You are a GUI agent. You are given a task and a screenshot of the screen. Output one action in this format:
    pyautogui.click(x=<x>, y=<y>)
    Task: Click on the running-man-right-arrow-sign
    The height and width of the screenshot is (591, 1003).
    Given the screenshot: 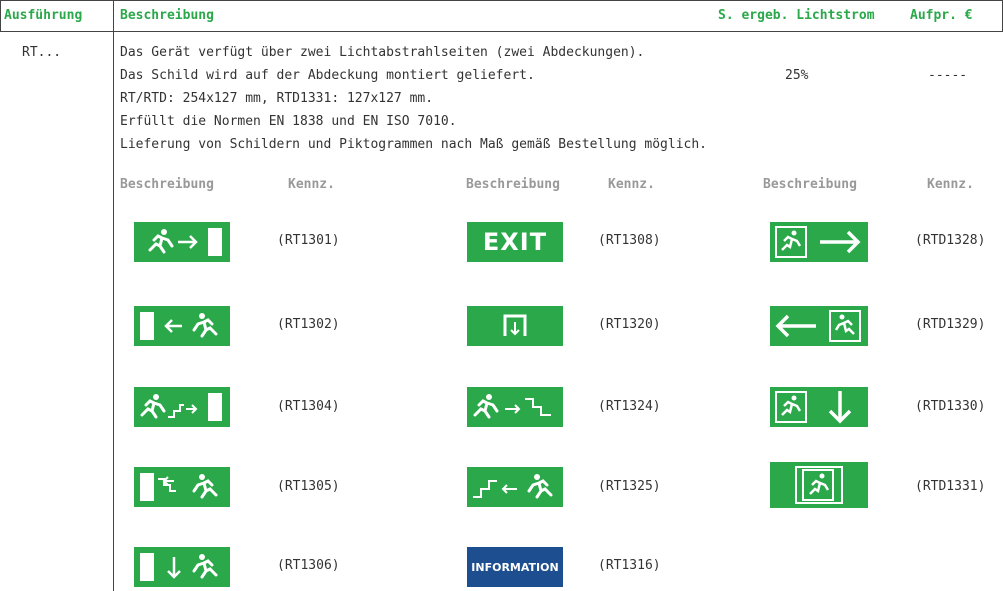 What is the action you would take?
    pyautogui.click(x=182, y=242)
    